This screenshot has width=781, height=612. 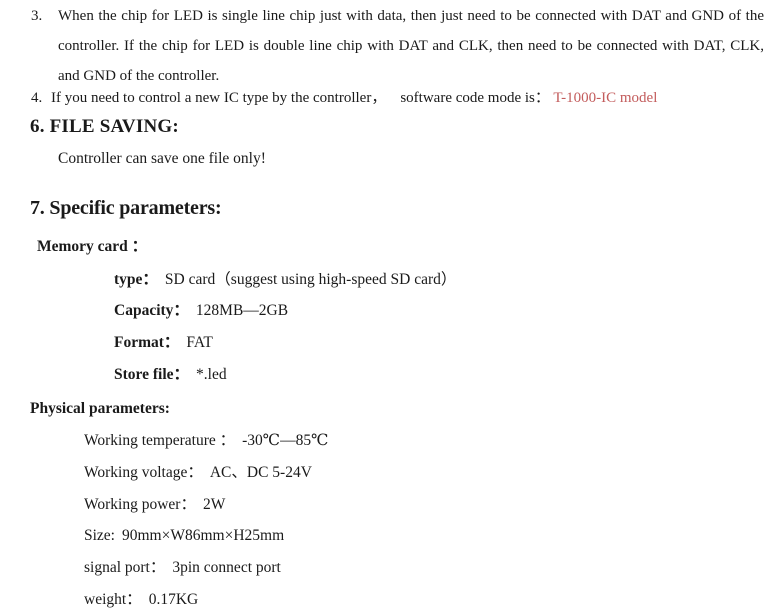 What do you see at coordinates (140, 504) in the screenshot?
I see `spec-label: Working power：` at bounding box center [140, 504].